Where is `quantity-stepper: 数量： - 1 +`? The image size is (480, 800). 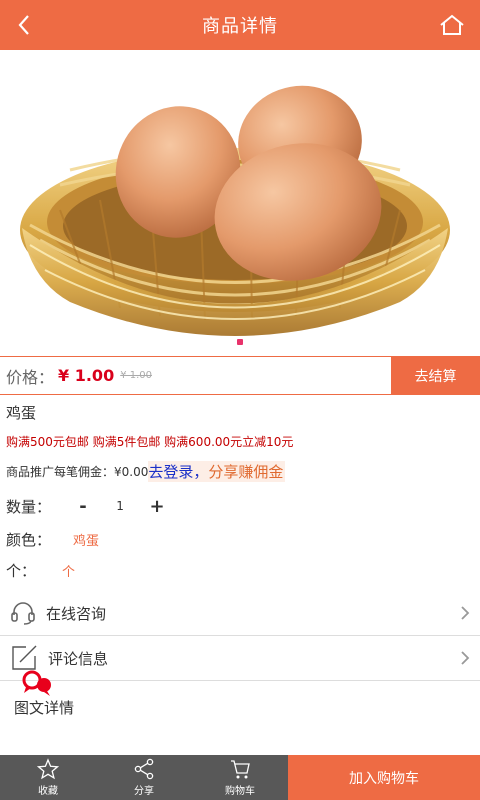 quantity-stepper: 数量： - 1 + is located at coordinates (87, 506).